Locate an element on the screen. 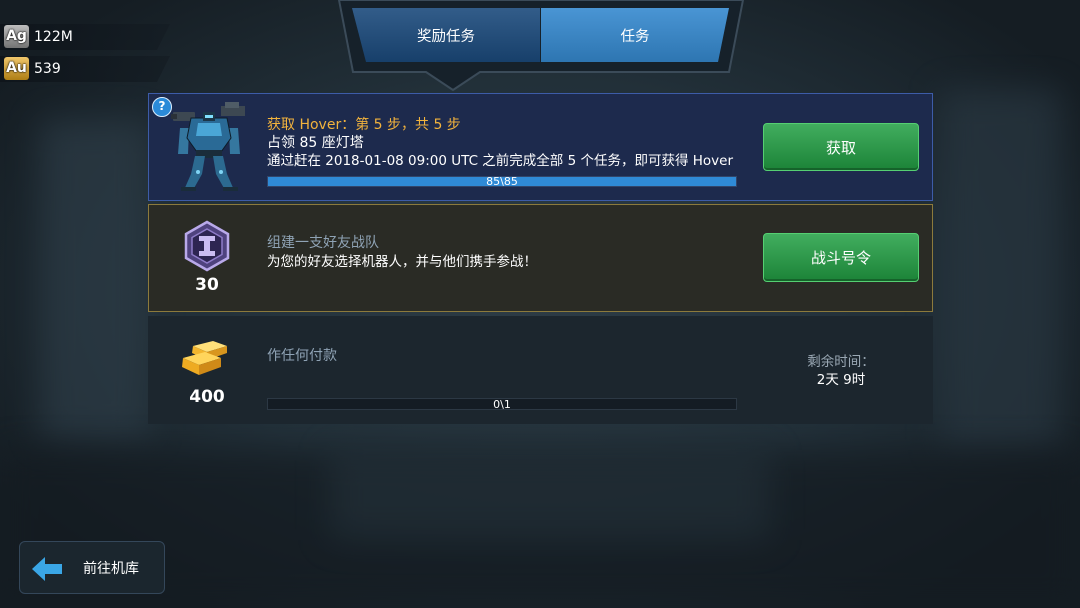  progress-label: 85\85 is located at coordinates (502, 181).